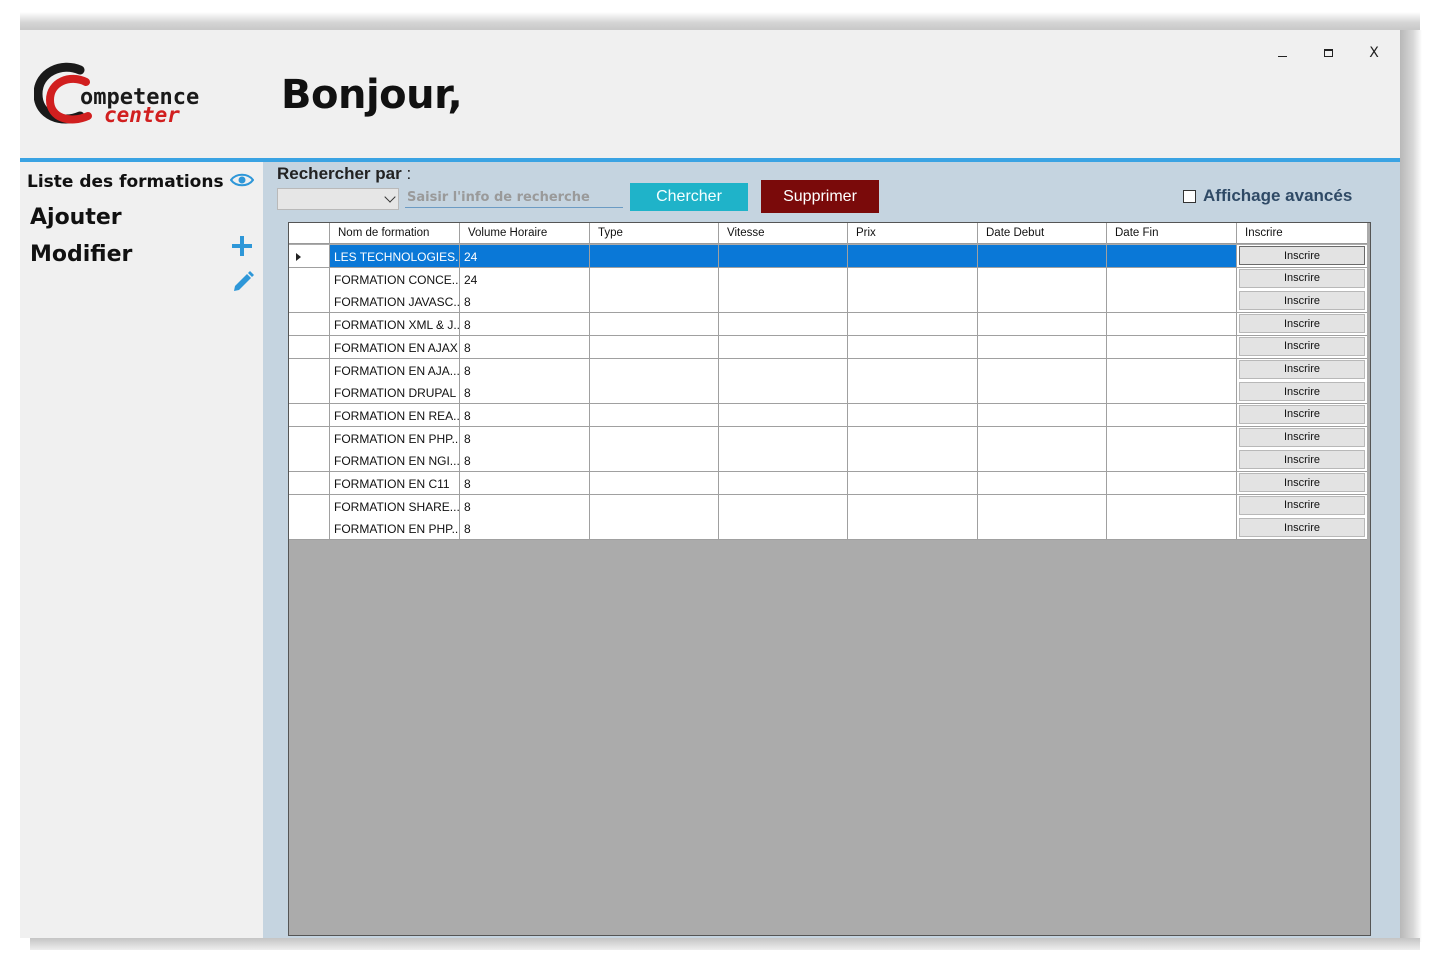 Image resolution: width=1430 pixels, height=954 pixels. I want to click on column-header: Type, so click(654, 233).